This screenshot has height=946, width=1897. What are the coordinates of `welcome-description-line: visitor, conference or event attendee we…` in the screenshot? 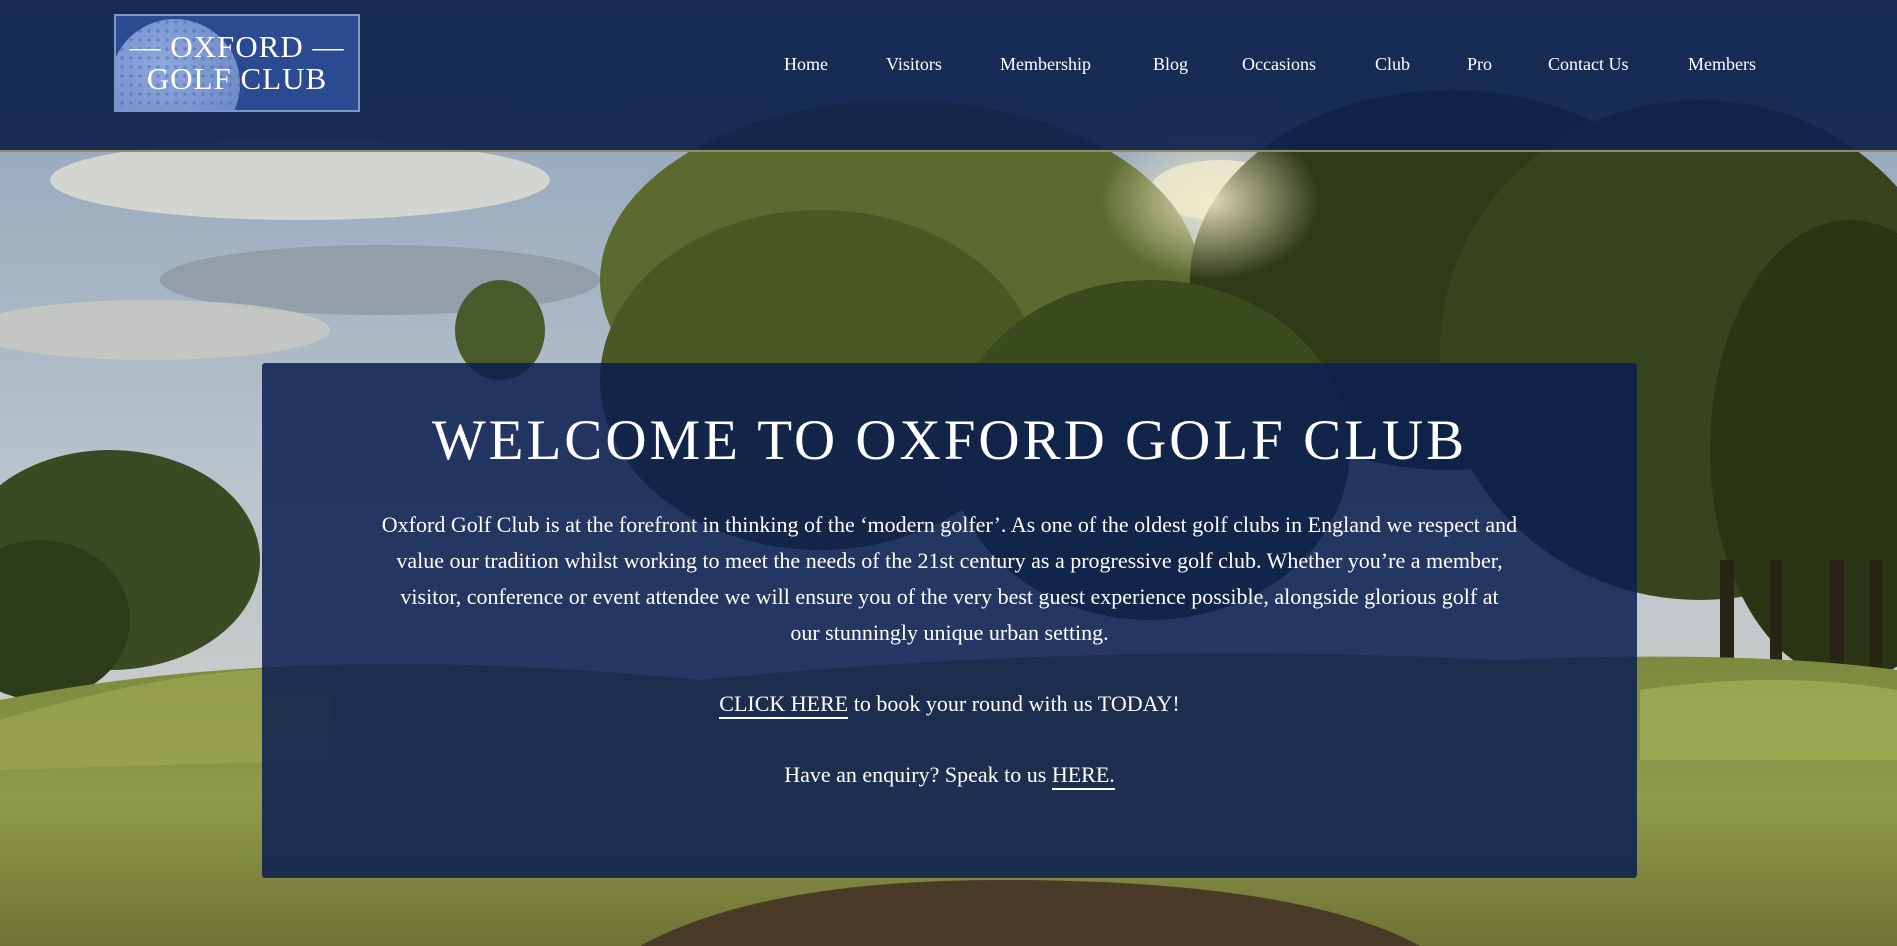 It's located at (949, 596).